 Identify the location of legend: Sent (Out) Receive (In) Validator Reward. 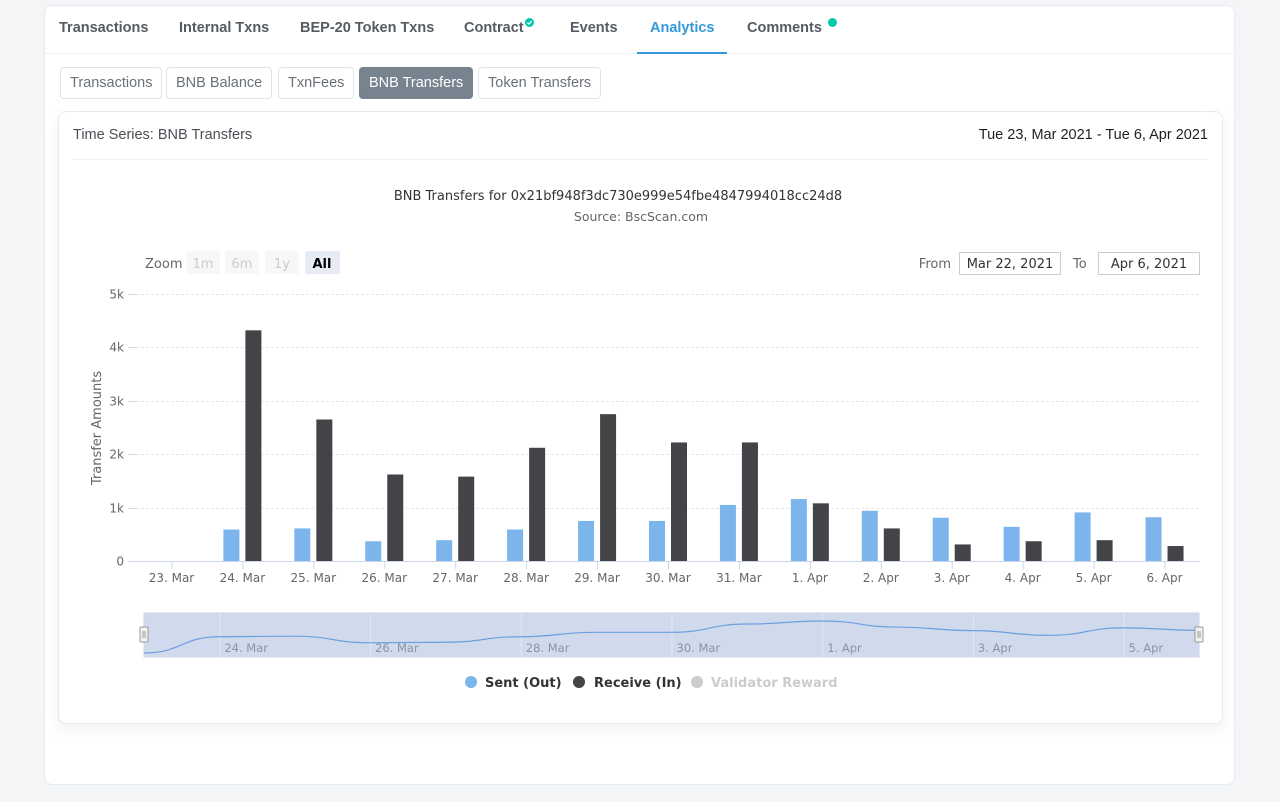
(651, 683).